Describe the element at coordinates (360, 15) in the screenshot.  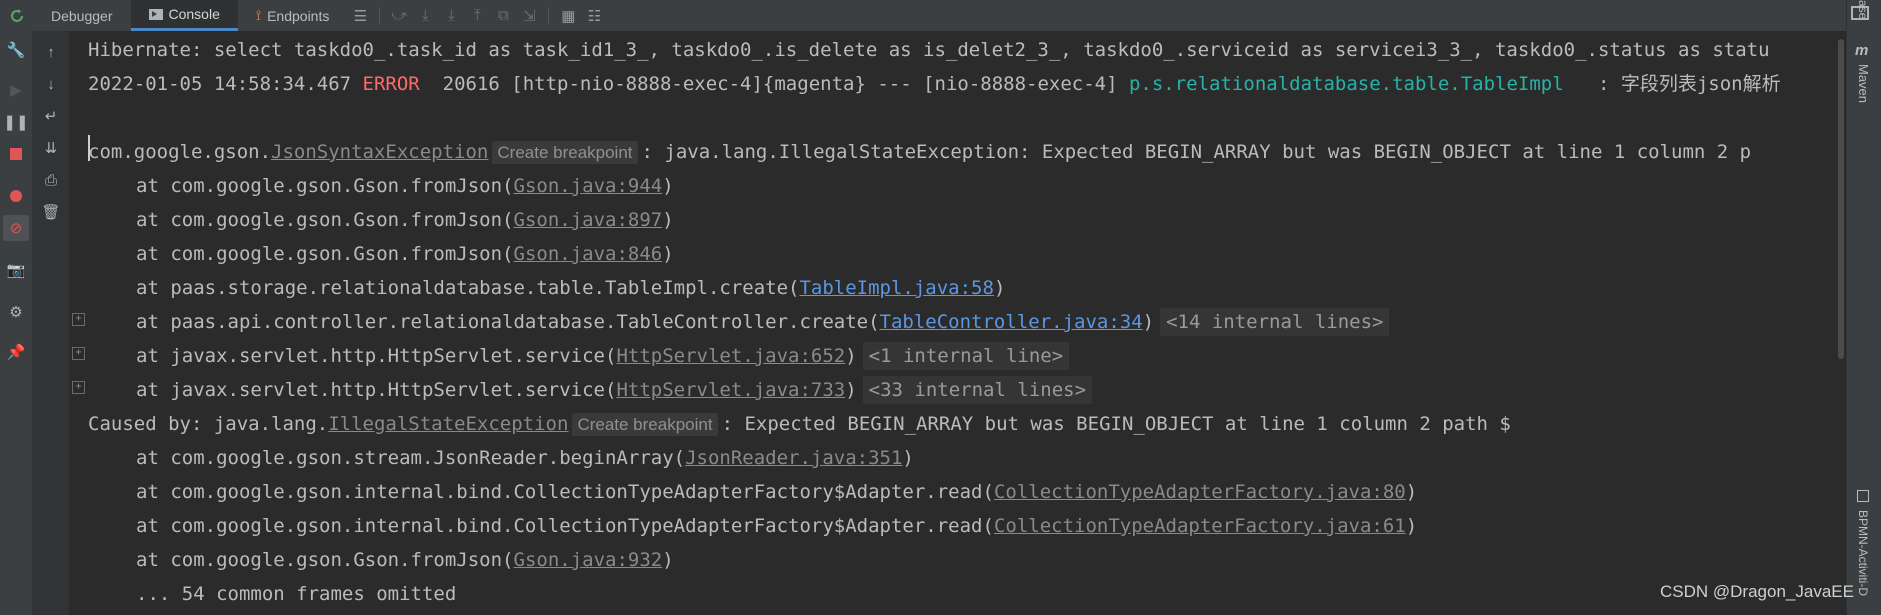
I see `menu-icon: ☰` at that location.